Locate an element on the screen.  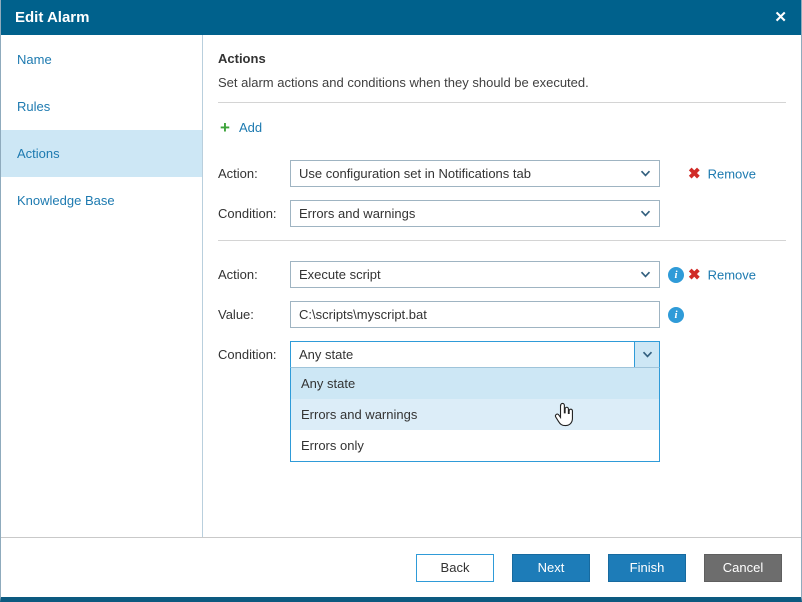
back-button: Back is located at coordinates (455, 567).